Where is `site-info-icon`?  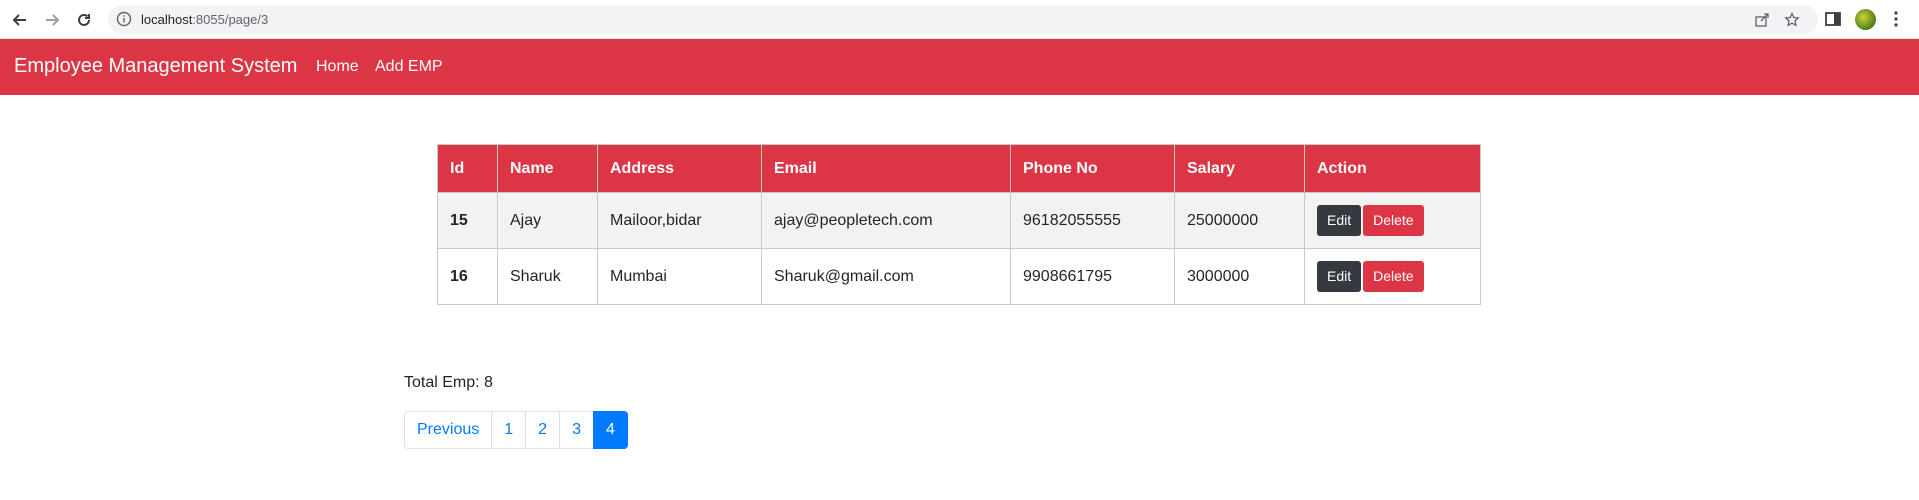
site-info-icon is located at coordinates (124, 19).